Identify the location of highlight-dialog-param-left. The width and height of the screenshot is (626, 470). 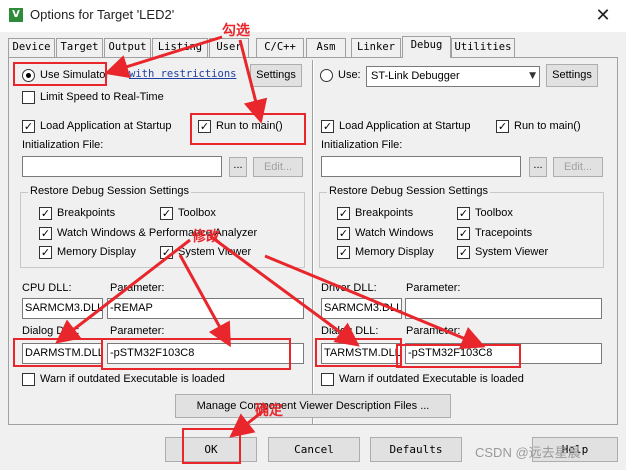
(196, 354).